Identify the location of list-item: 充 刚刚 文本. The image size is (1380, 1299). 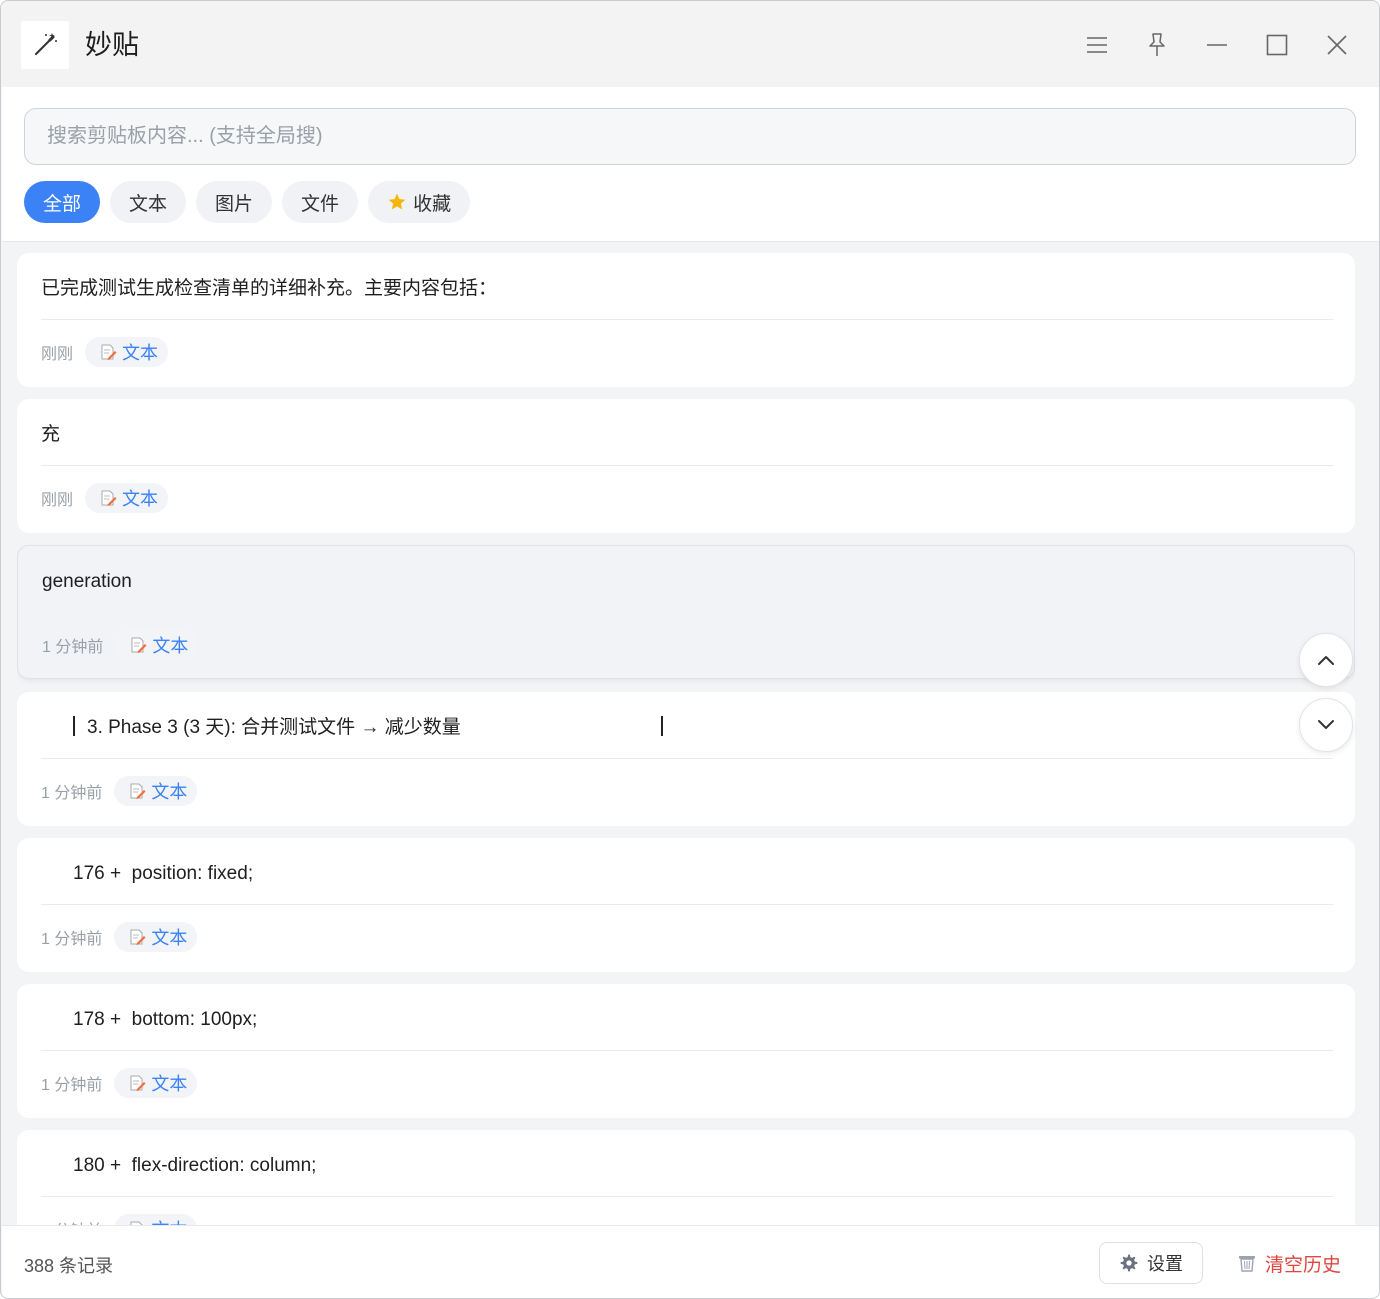
(686, 466).